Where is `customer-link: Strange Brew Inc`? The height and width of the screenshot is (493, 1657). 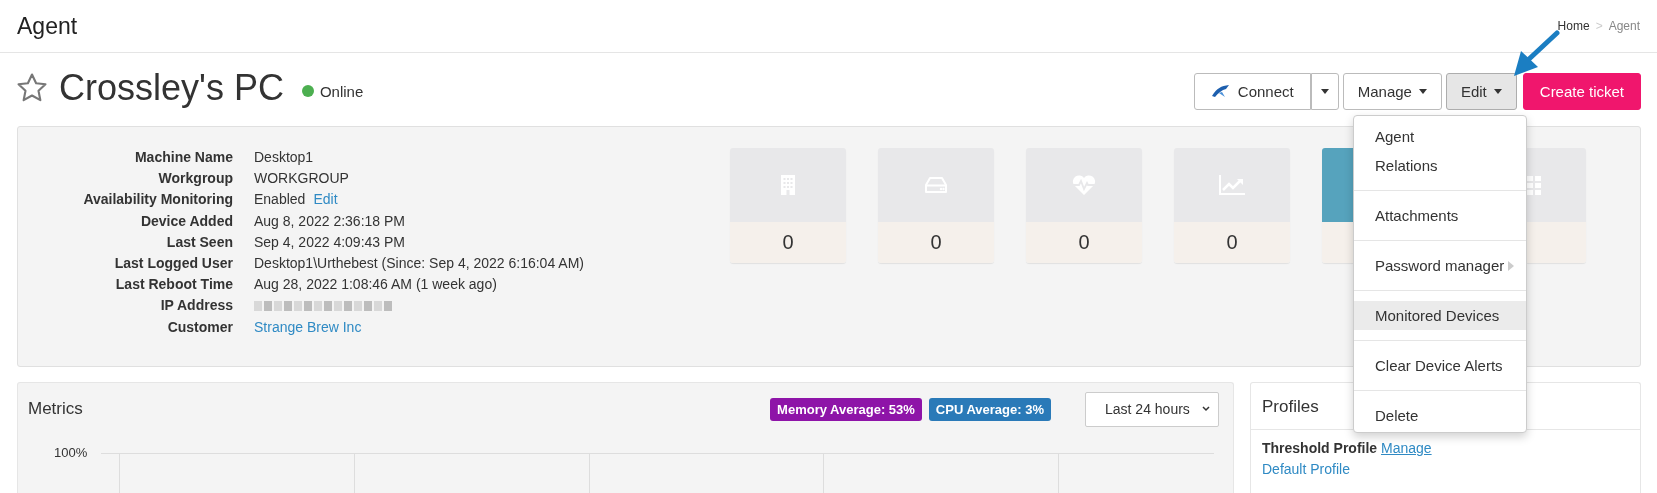 customer-link: Strange Brew Inc is located at coordinates (308, 327).